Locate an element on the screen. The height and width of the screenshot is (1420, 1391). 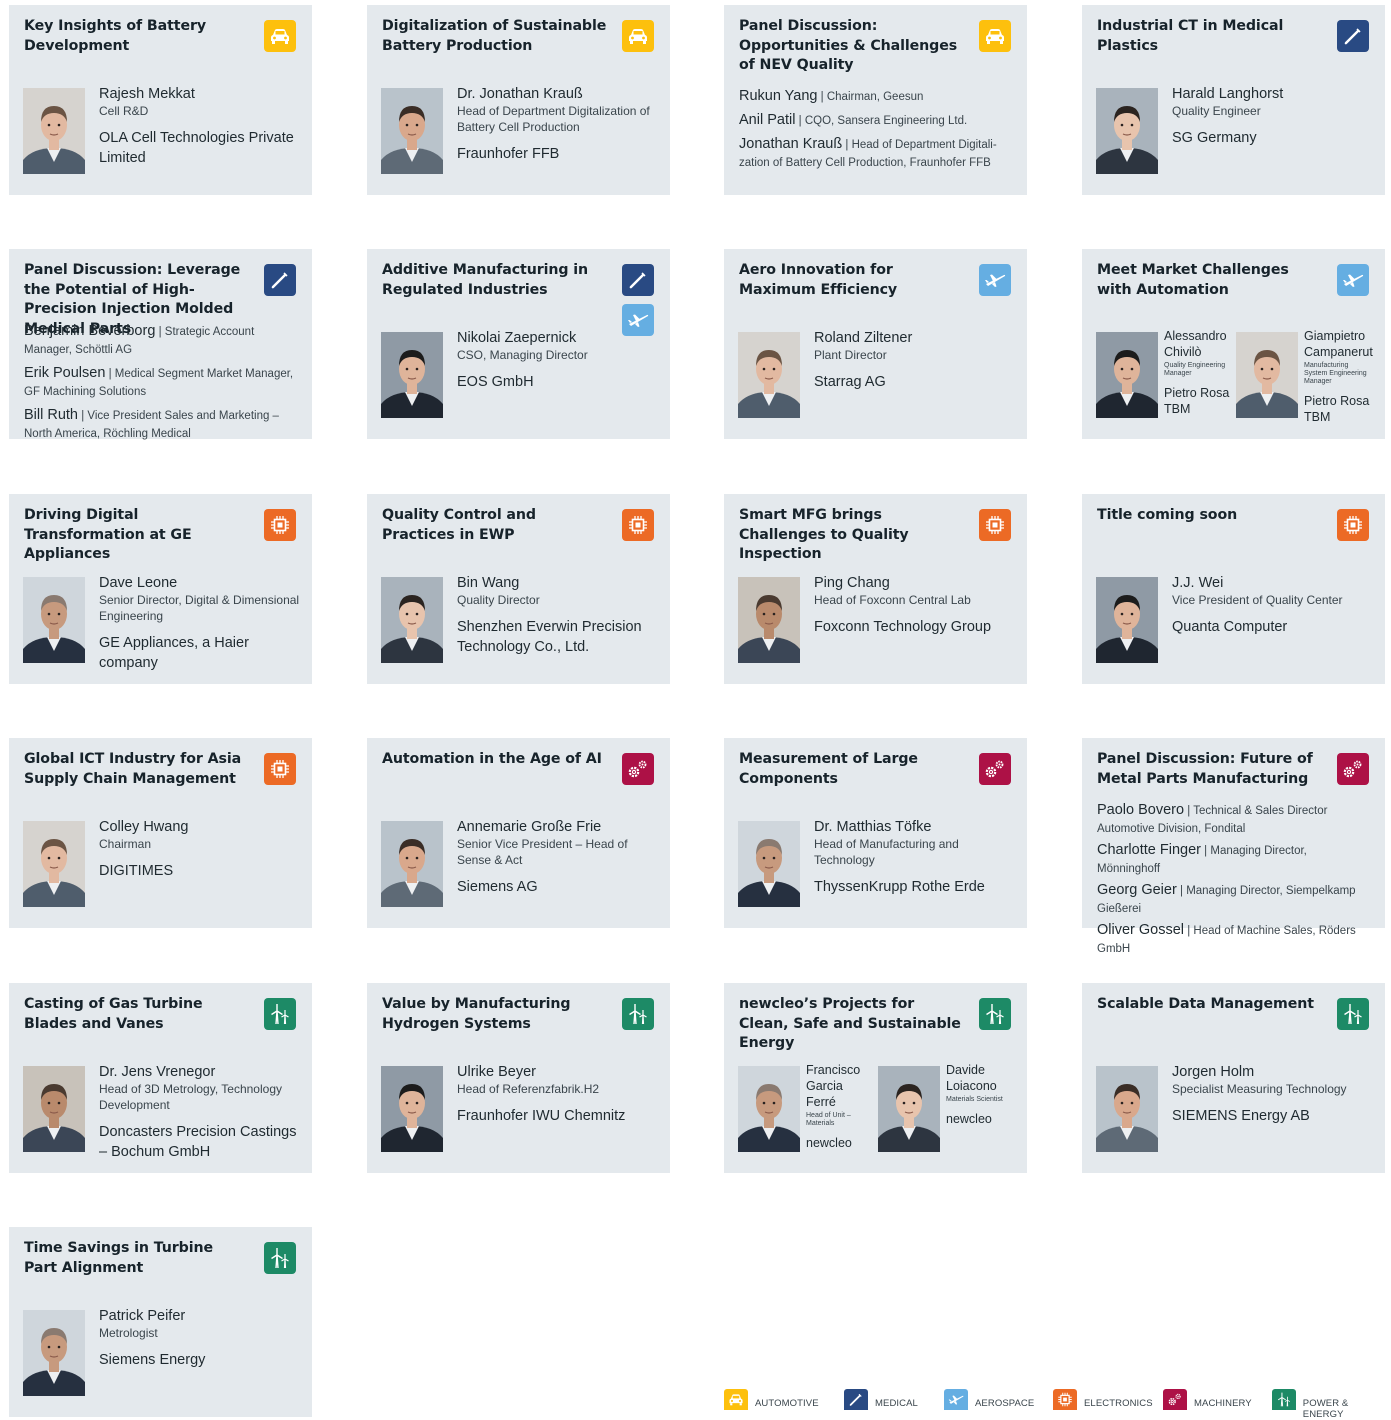
panel-speaker-name: Paolo Bovero is located at coordinates (1141, 810).